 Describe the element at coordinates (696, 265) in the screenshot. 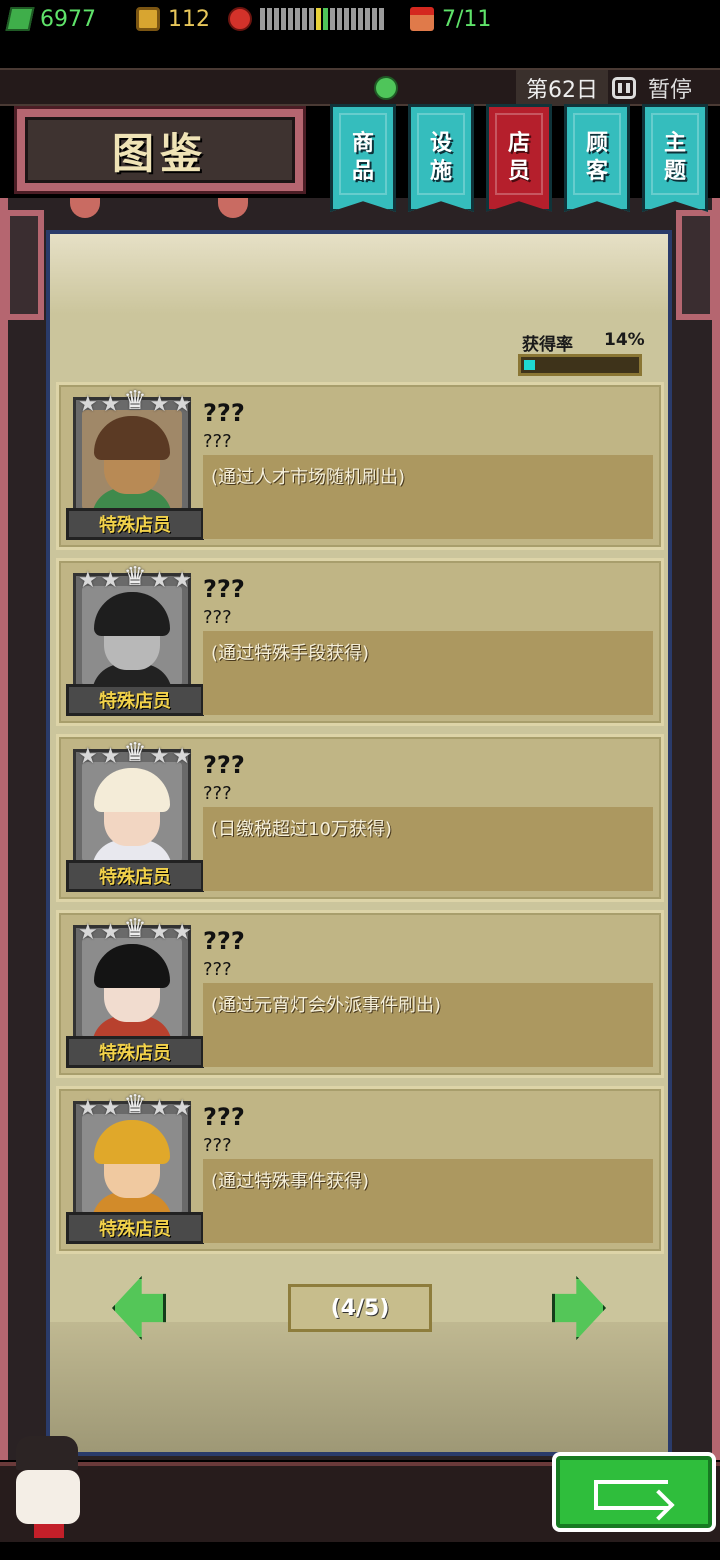

I see `frame-ornament-right` at that location.